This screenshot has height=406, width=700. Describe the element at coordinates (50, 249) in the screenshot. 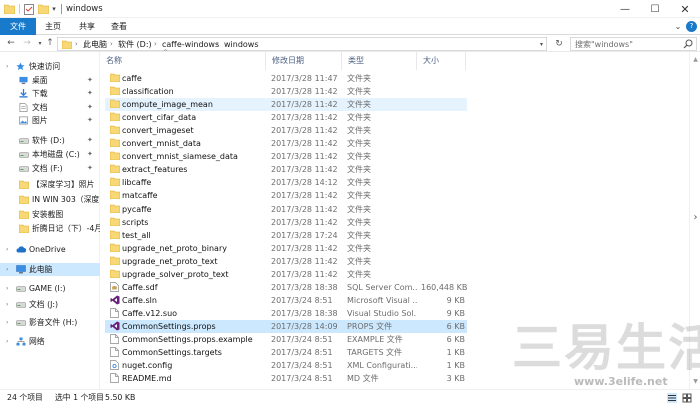

I see `sidebar-item-12: › OneDrive` at that location.